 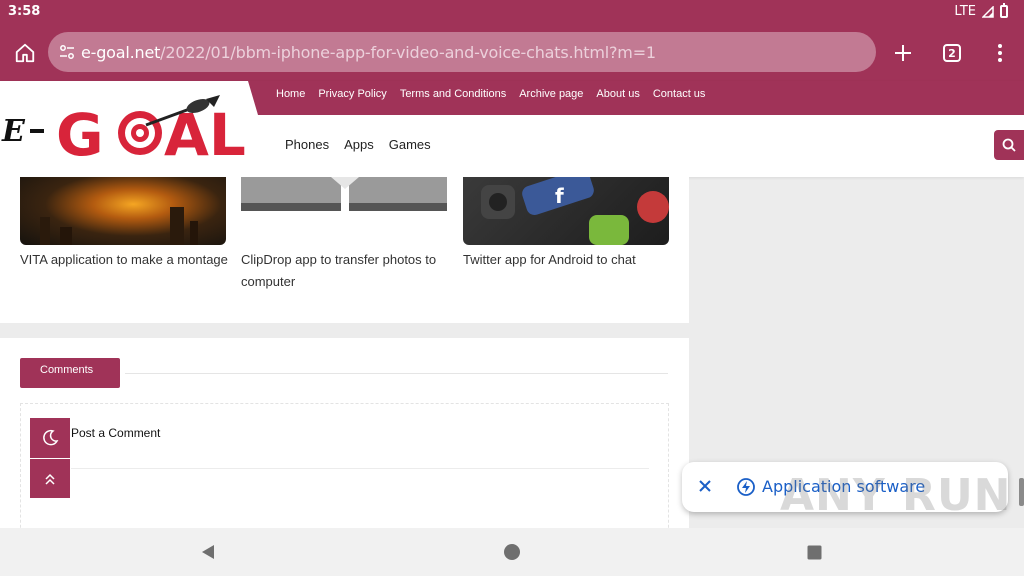 I want to click on related-title-twitter: Twitter app for Android to chat, so click(x=568, y=260).